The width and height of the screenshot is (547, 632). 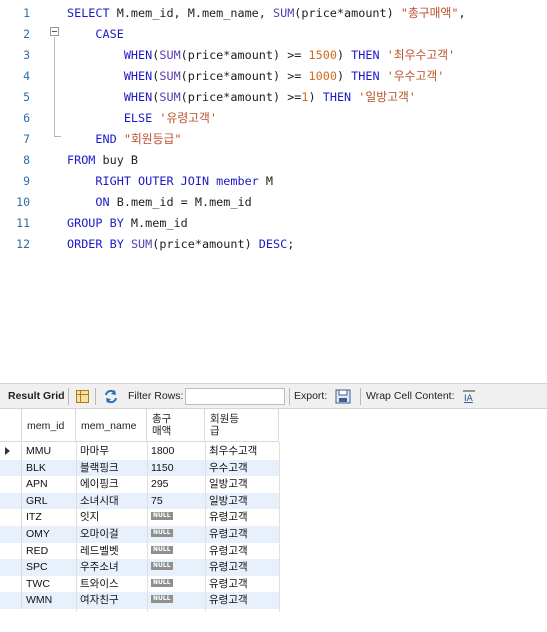 I want to click on table-cell: 1800, so click(x=178, y=451).